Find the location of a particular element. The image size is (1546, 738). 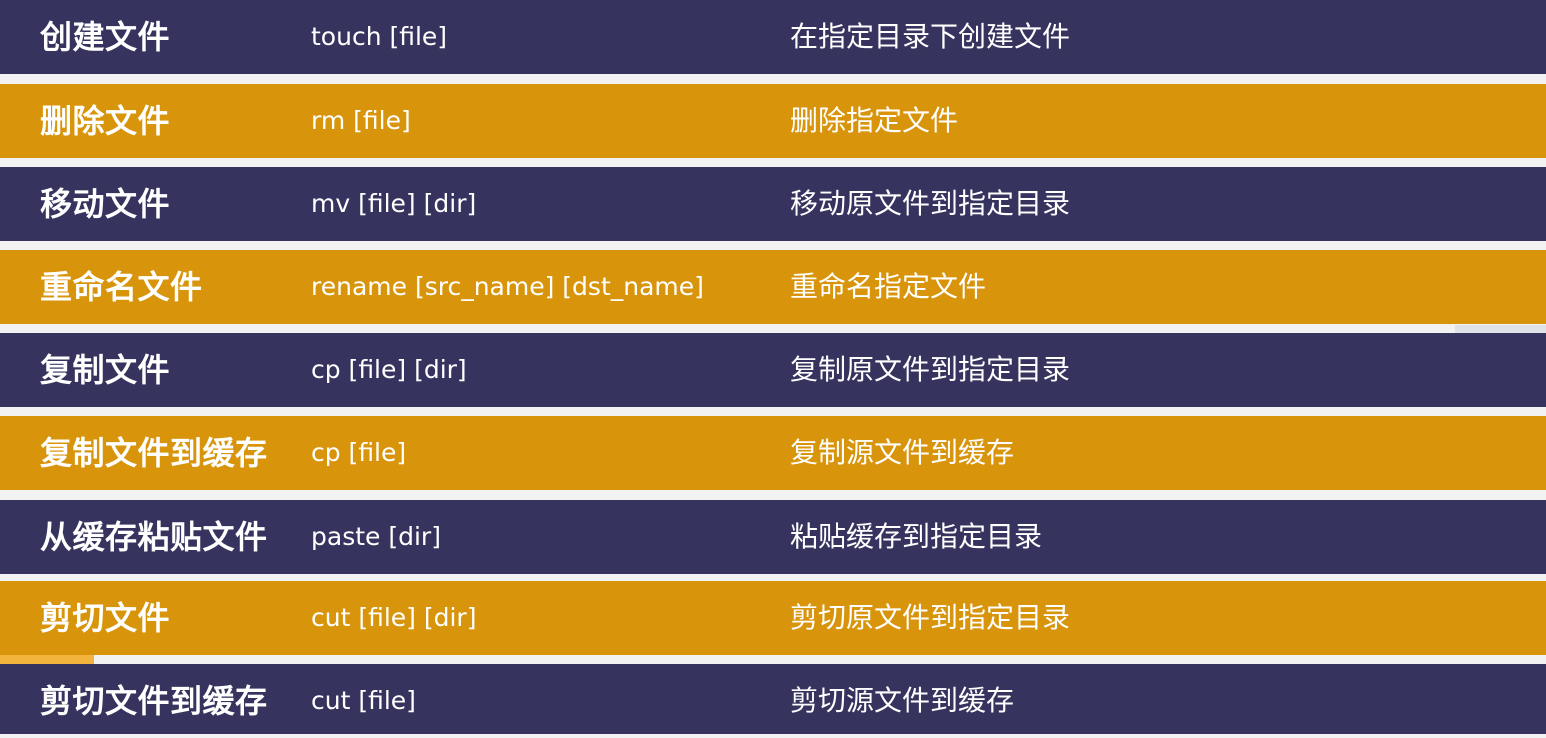

table-row: 从缓存粘贴文件 paste [dir] 粘贴缓存到指定目录 is located at coordinates (773, 537).